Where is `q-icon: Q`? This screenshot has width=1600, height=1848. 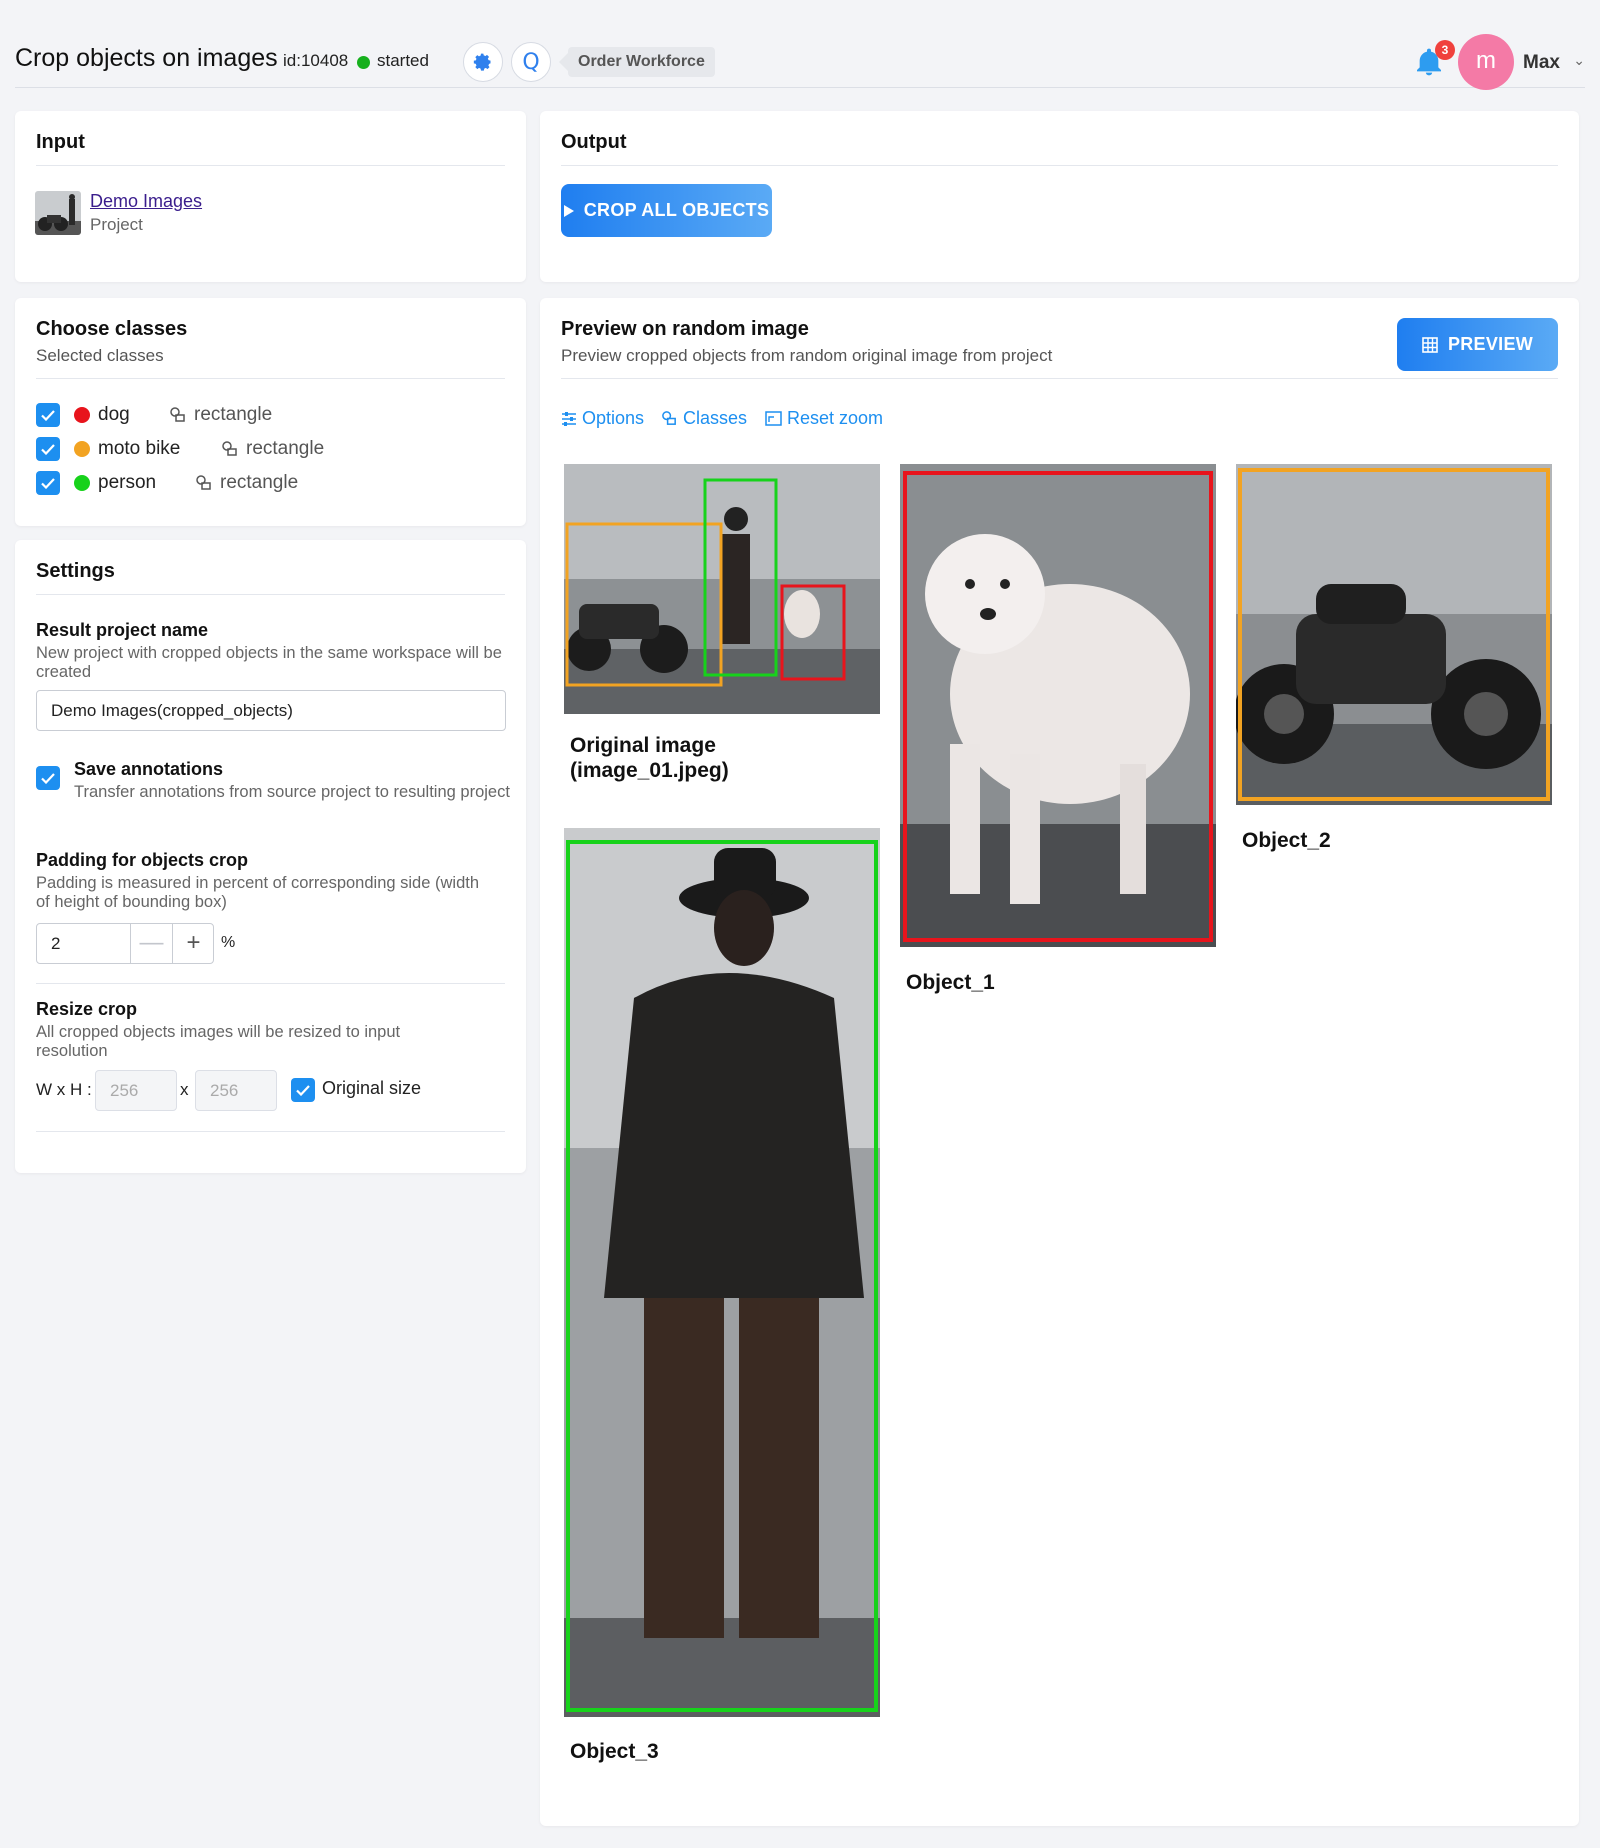
q-icon: Q is located at coordinates (531, 62).